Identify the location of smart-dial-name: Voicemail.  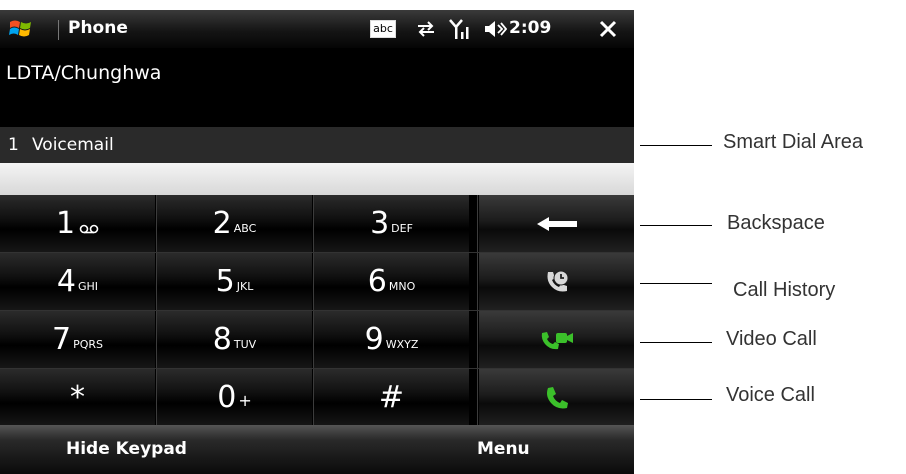
(73, 145).